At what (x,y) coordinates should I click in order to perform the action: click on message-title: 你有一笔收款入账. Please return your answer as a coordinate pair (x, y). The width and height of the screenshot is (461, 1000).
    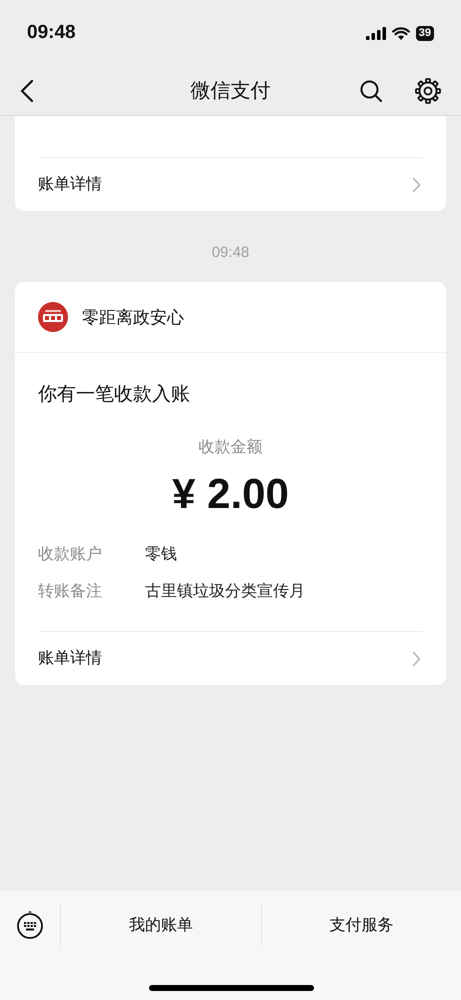
    Looking at the image, I should click on (114, 395).